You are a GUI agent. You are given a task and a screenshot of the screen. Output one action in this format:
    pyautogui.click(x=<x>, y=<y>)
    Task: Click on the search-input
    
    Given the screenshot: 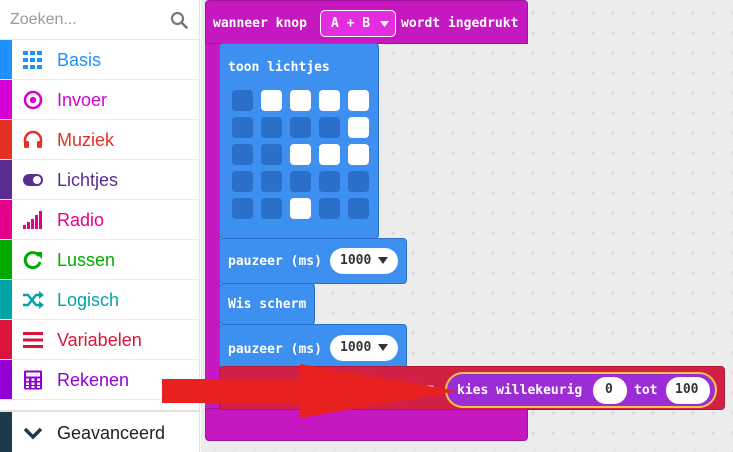 What is the action you would take?
    pyautogui.click(x=85, y=20)
    